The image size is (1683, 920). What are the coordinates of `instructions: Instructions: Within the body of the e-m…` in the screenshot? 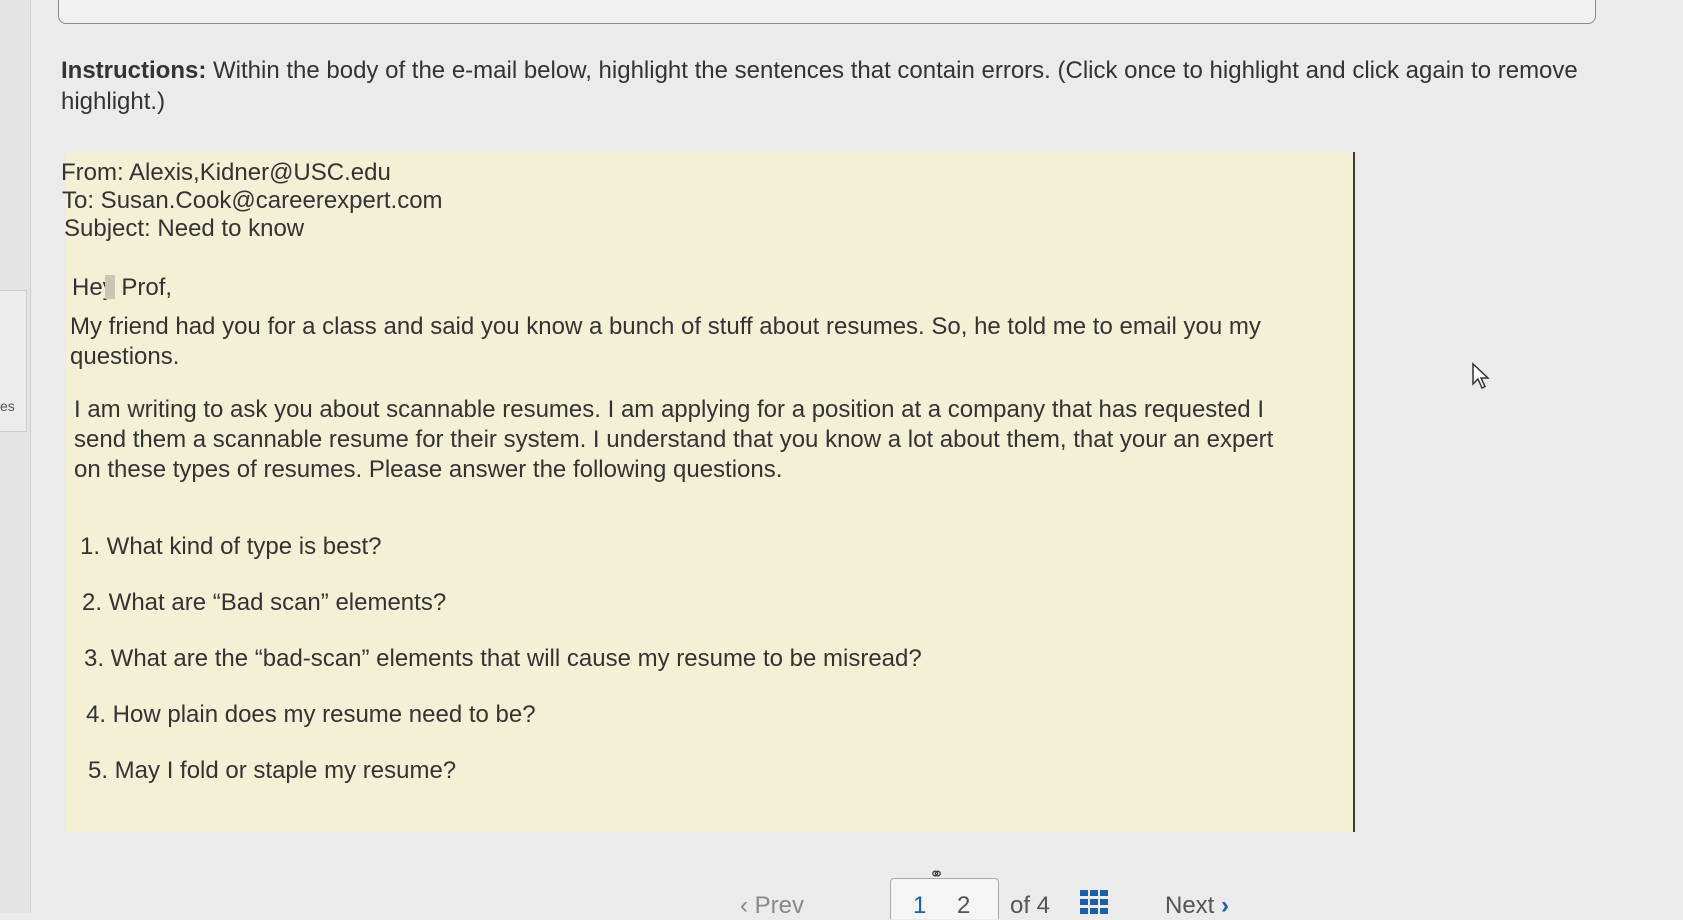 It's located at (831, 86).